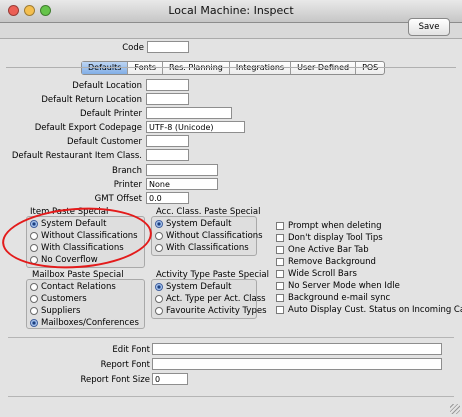 This screenshot has height=417, width=462. I want to click on save-button: Save, so click(429, 27).